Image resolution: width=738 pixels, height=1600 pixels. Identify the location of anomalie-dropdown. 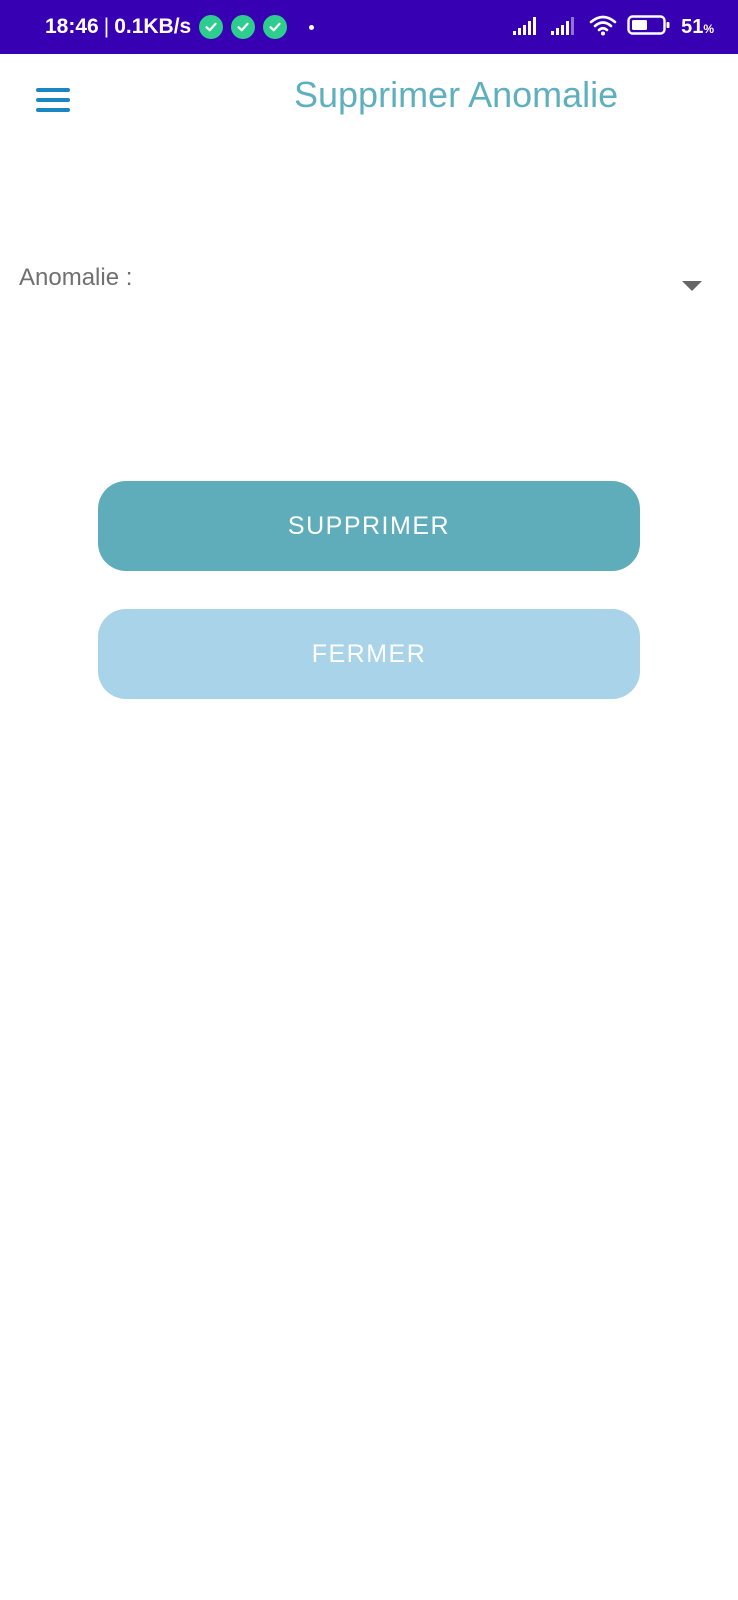
(440, 283).